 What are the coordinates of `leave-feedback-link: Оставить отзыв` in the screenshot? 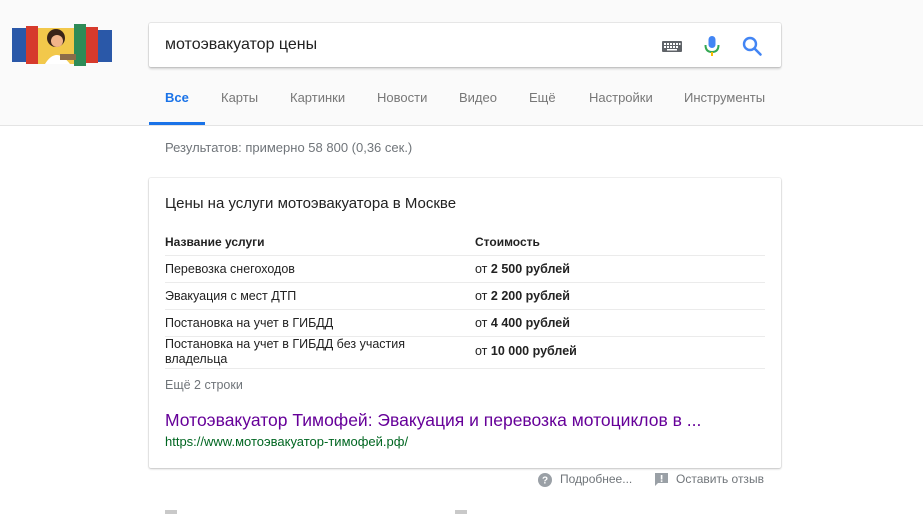 It's located at (709, 479).